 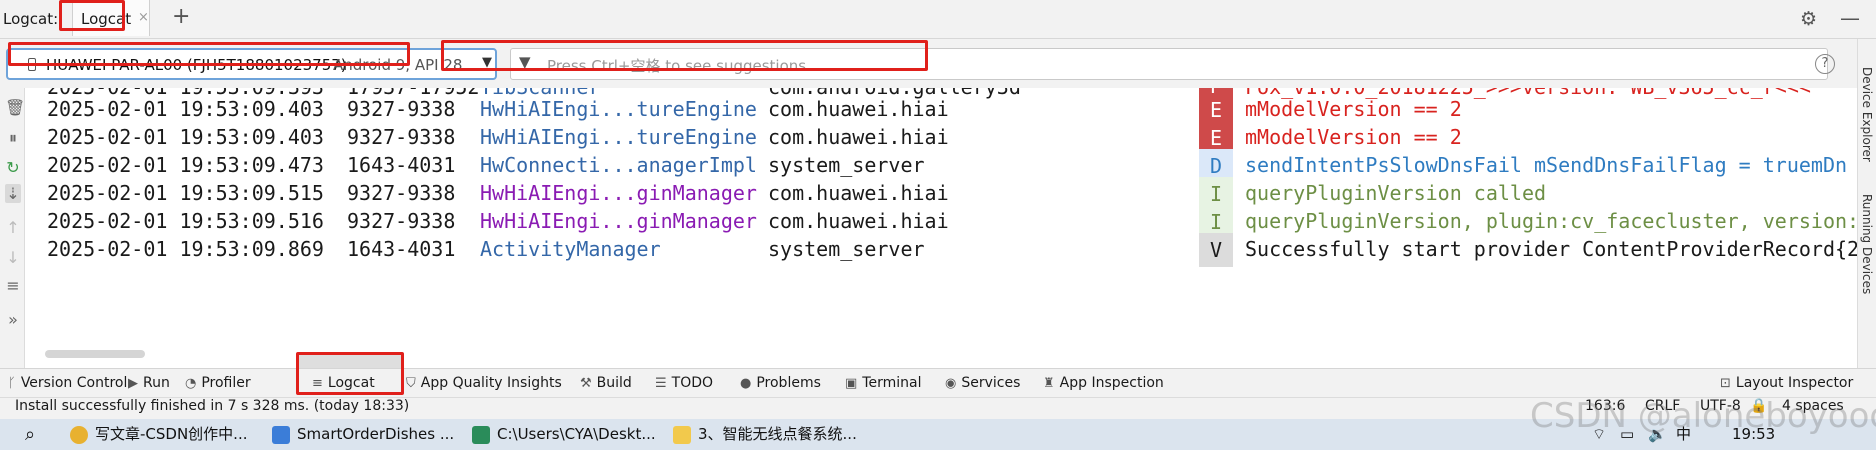 I want to click on log-level-badge: V, so click(x=1216, y=250).